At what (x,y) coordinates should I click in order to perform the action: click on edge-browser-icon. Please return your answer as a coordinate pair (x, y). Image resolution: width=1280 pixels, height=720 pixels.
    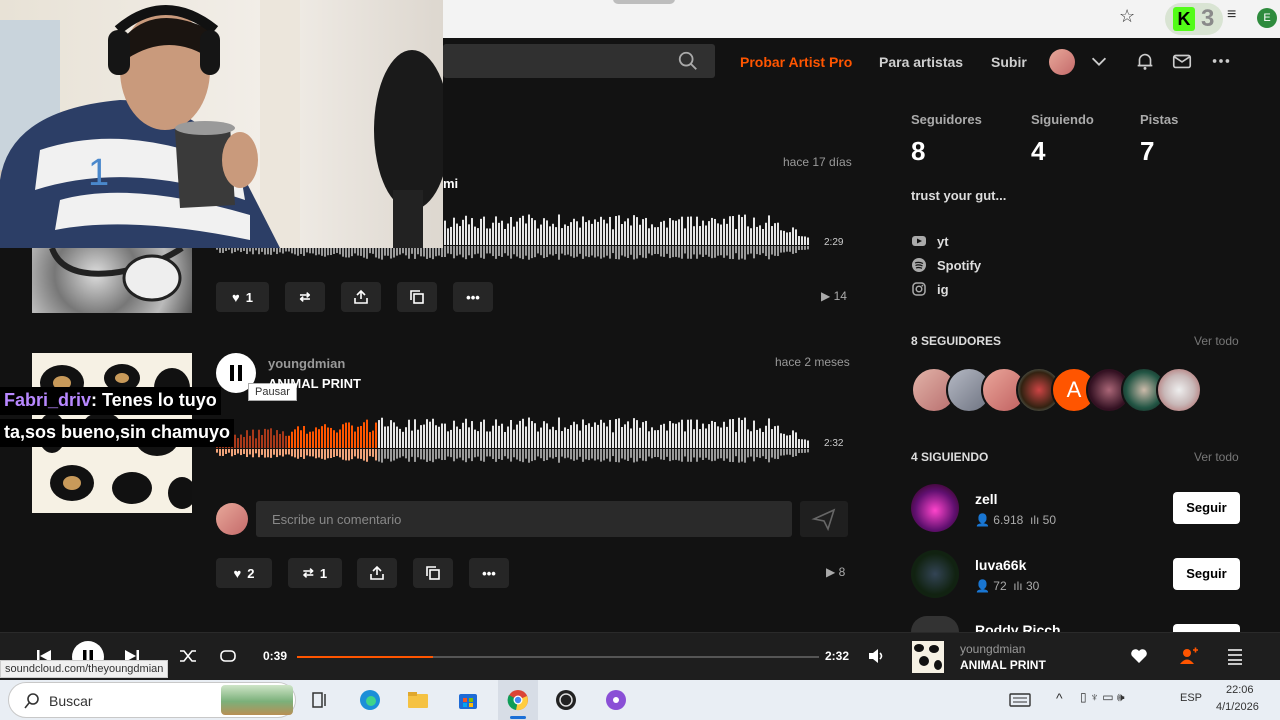
    Looking at the image, I should click on (370, 700).